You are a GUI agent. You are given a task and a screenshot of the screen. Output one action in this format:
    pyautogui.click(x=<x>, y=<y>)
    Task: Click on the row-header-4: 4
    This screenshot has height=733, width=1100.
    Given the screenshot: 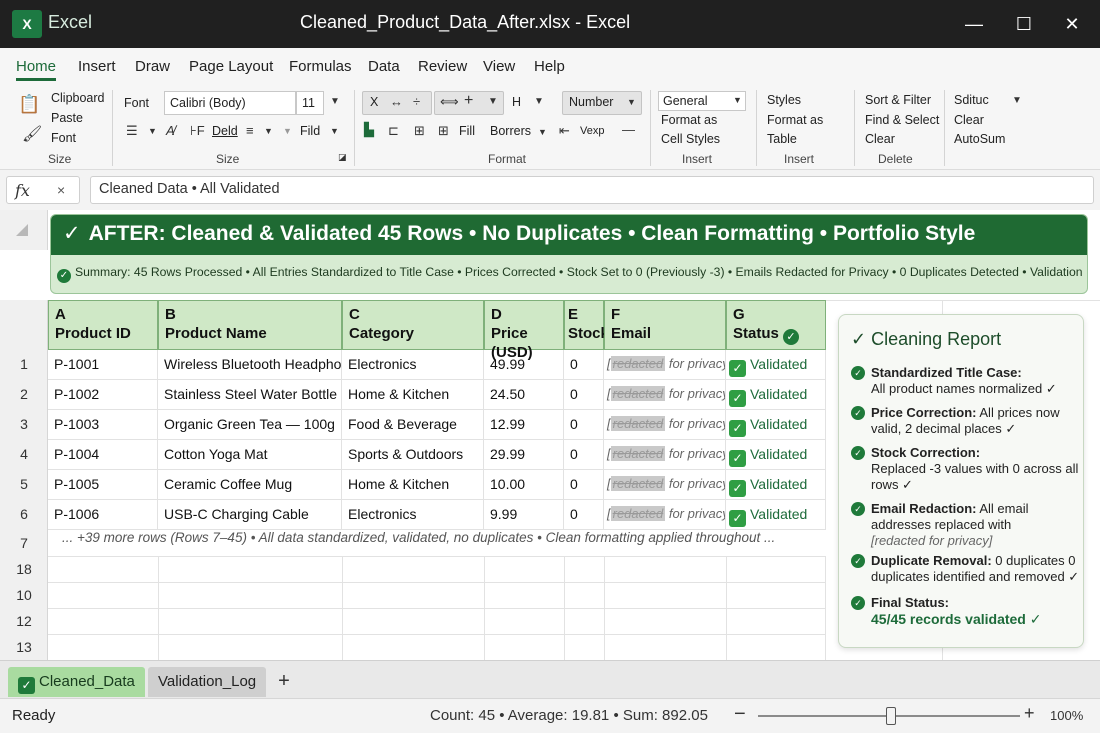 What is the action you would take?
    pyautogui.click(x=24, y=454)
    